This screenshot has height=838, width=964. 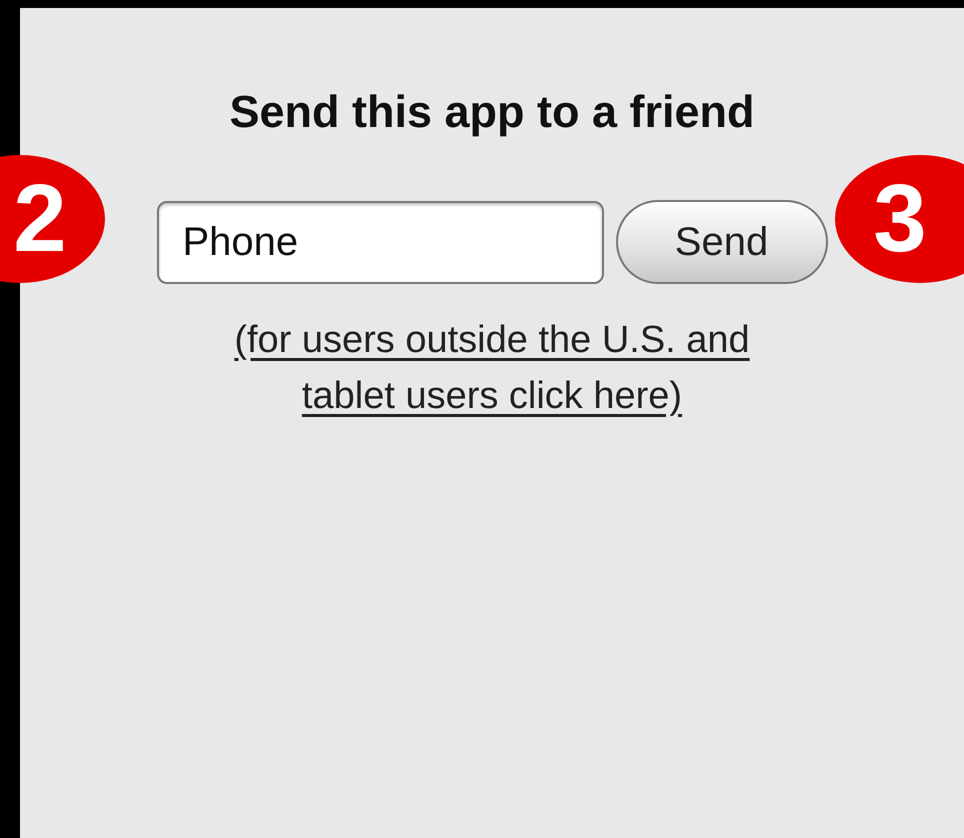 What do you see at coordinates (492, 368) in the screenshot?
I see `international-link: (for users outside the U.S. and tablet users click here)` at bounding box center [492, 368].